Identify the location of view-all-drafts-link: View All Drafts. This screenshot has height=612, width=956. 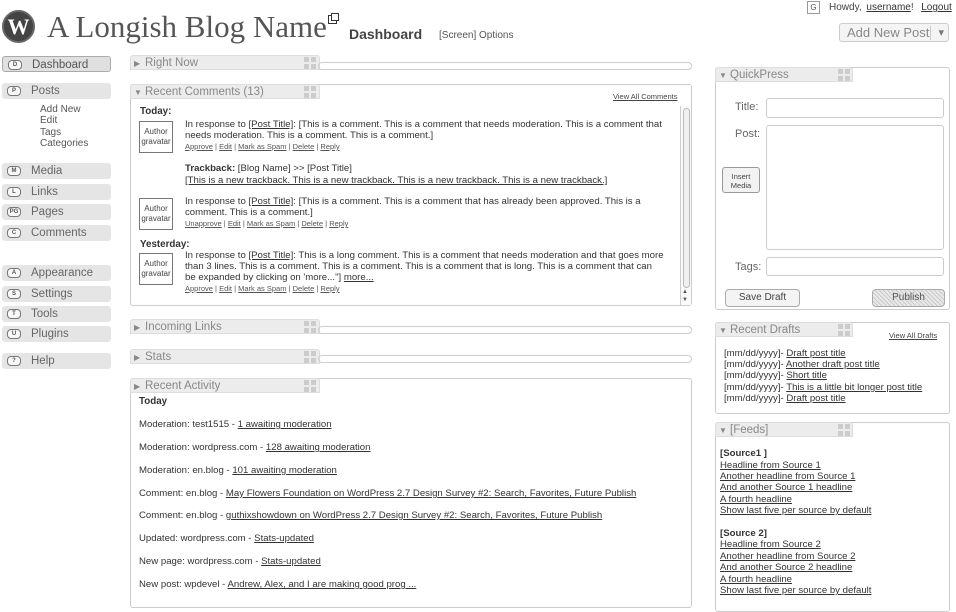
(913, 335).